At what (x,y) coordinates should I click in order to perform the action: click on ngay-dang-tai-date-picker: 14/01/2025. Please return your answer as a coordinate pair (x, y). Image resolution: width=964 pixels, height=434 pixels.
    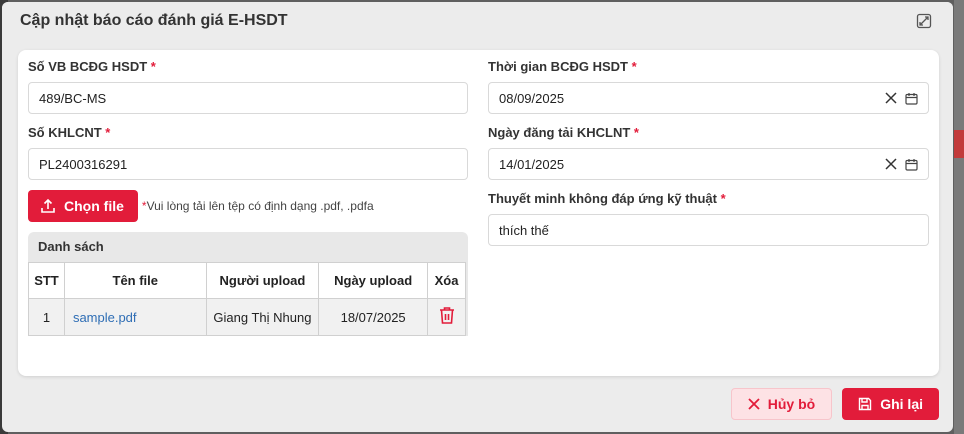
    Looking at the image, I should click on (708, 164).